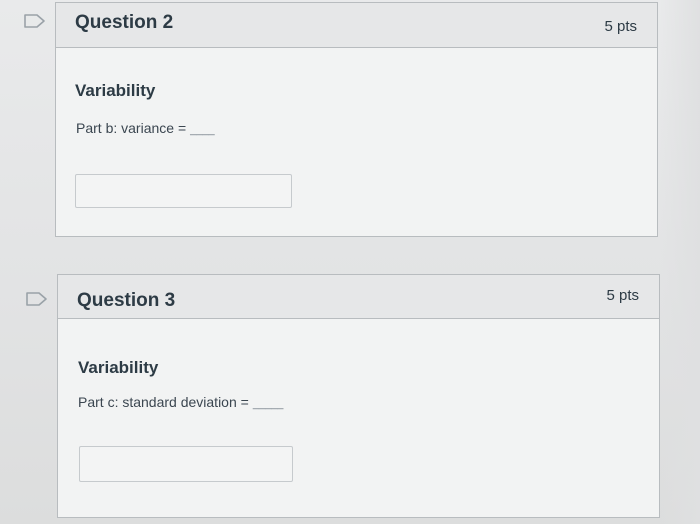  I want to click on question-prompt: Part c: standard deviation = _____, so click(180, 402).